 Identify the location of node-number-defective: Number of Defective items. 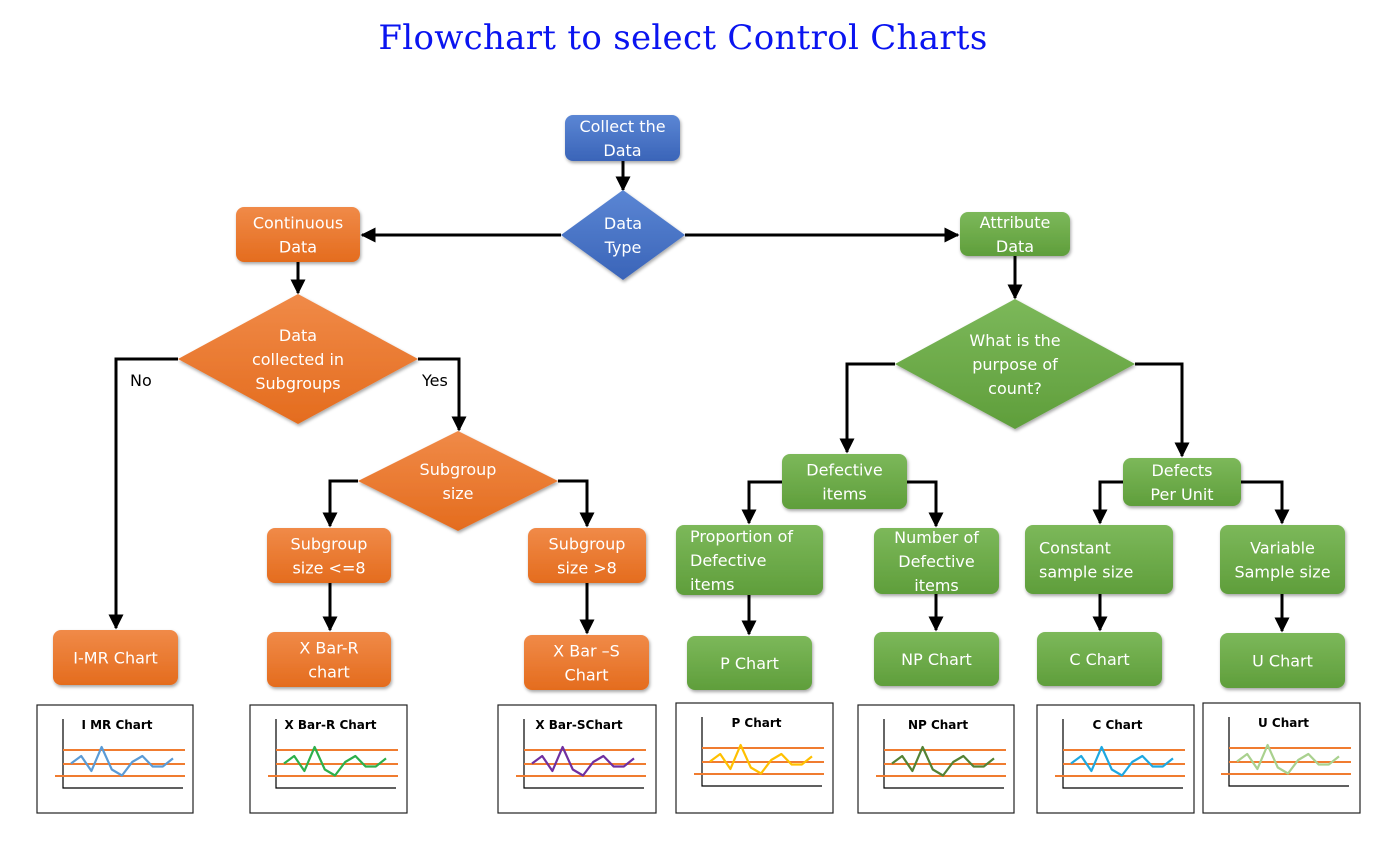
(936, 561).